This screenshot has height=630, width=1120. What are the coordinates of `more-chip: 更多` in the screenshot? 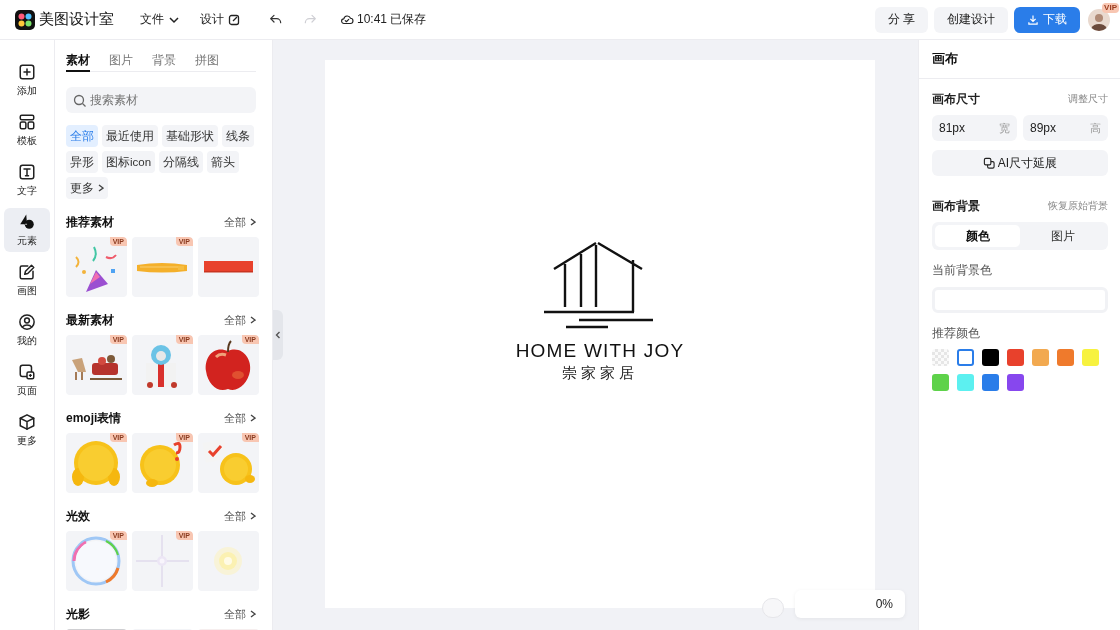 It's located at (87, 188).